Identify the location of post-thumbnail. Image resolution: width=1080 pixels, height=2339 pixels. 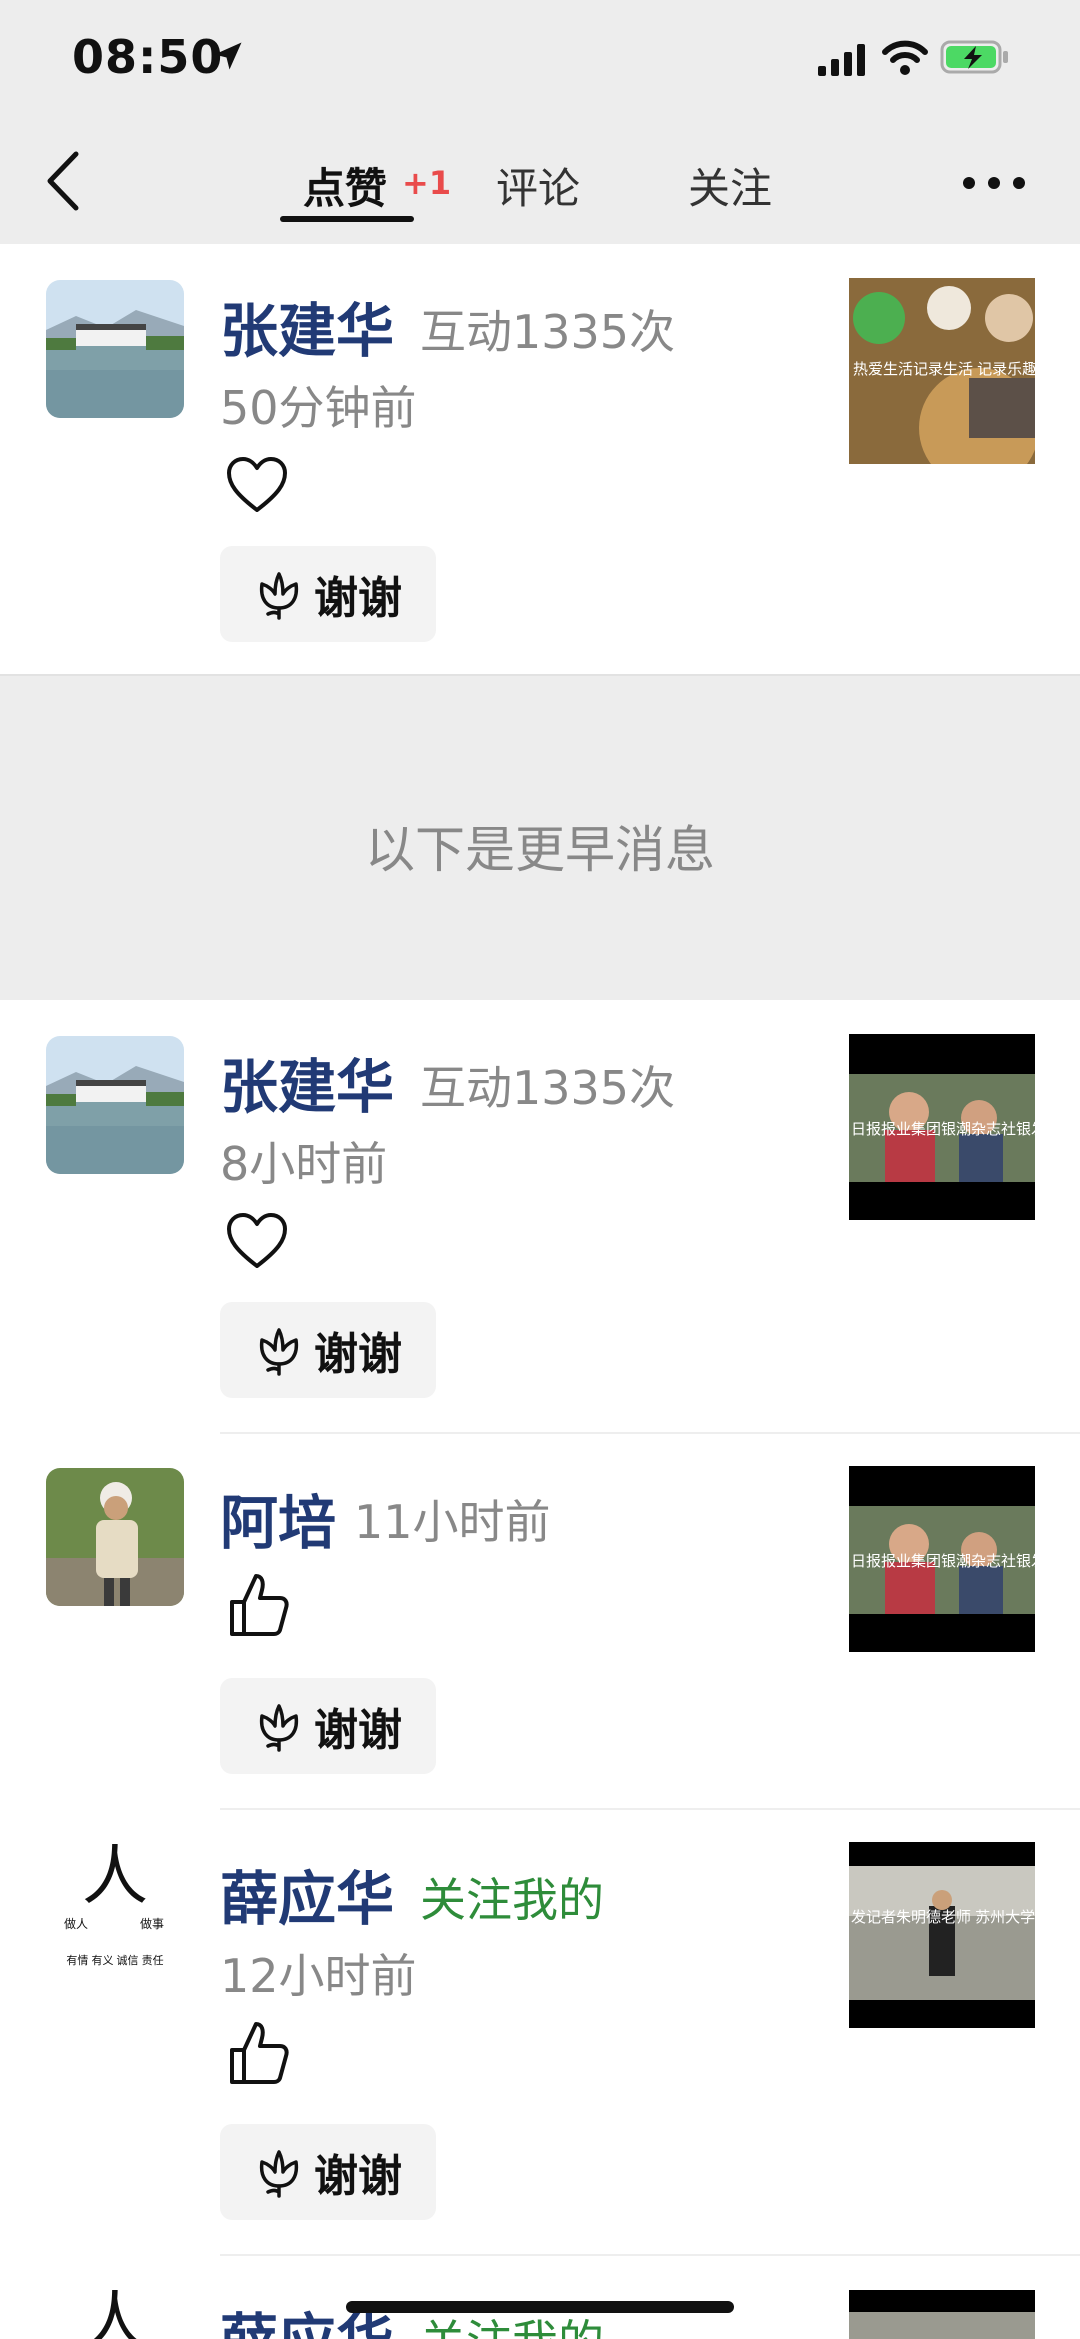
(942, 2314).